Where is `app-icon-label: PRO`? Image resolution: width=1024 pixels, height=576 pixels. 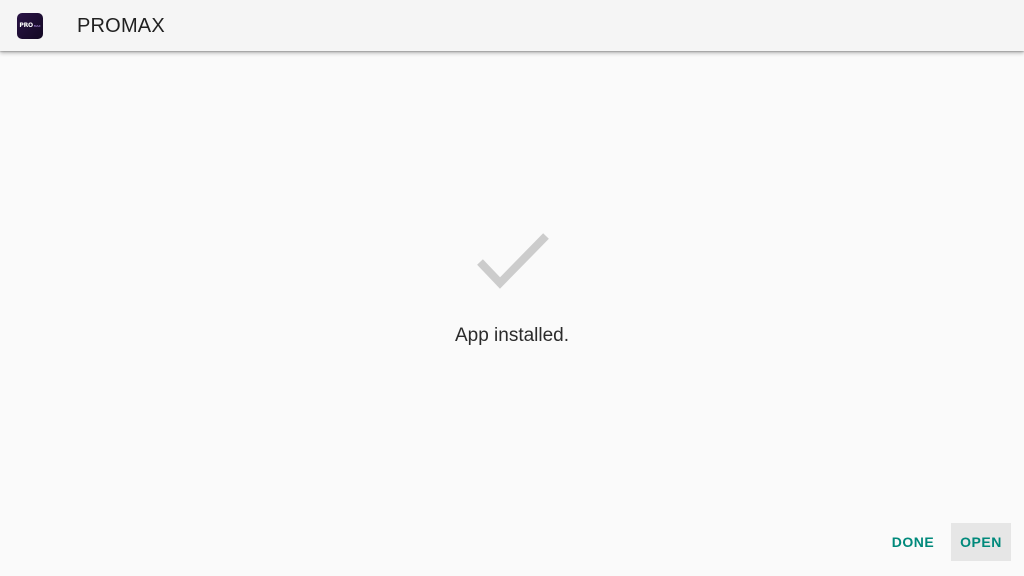
app-icon-label: PRO is located at coordinates (26, 25).